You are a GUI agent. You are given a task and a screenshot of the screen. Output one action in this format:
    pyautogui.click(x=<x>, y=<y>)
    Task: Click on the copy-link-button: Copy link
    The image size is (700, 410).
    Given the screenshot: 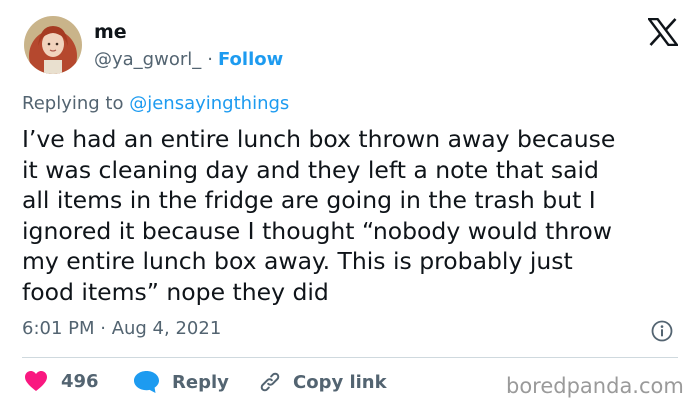 What is the action you would take?
    pyautogui.click(x=322, y=382)
    